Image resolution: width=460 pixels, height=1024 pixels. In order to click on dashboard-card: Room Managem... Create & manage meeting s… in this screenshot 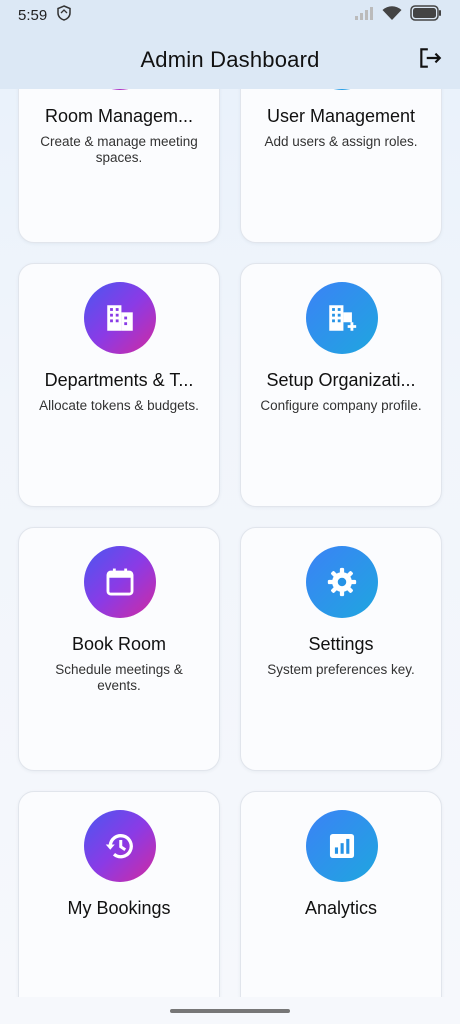, I will do `click(119, 166)`.